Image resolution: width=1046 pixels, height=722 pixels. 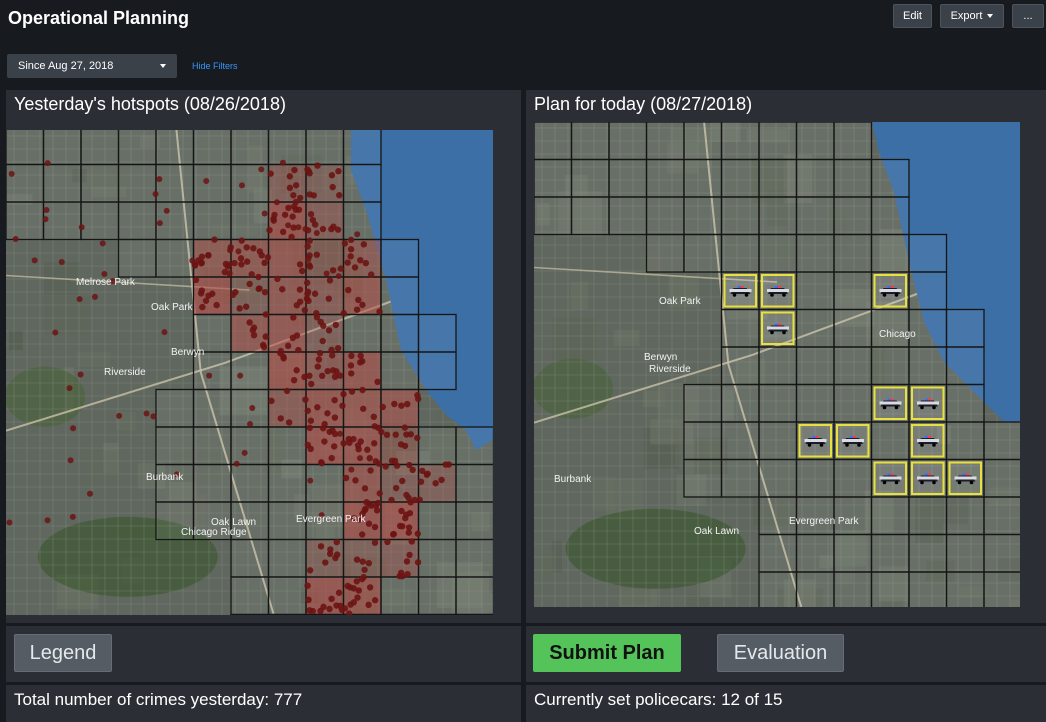 What do you see at coordinates (215, 66) in the screenshot?
I see `hide-filters-link: Hide Filters` at bounding box center [215, 66].